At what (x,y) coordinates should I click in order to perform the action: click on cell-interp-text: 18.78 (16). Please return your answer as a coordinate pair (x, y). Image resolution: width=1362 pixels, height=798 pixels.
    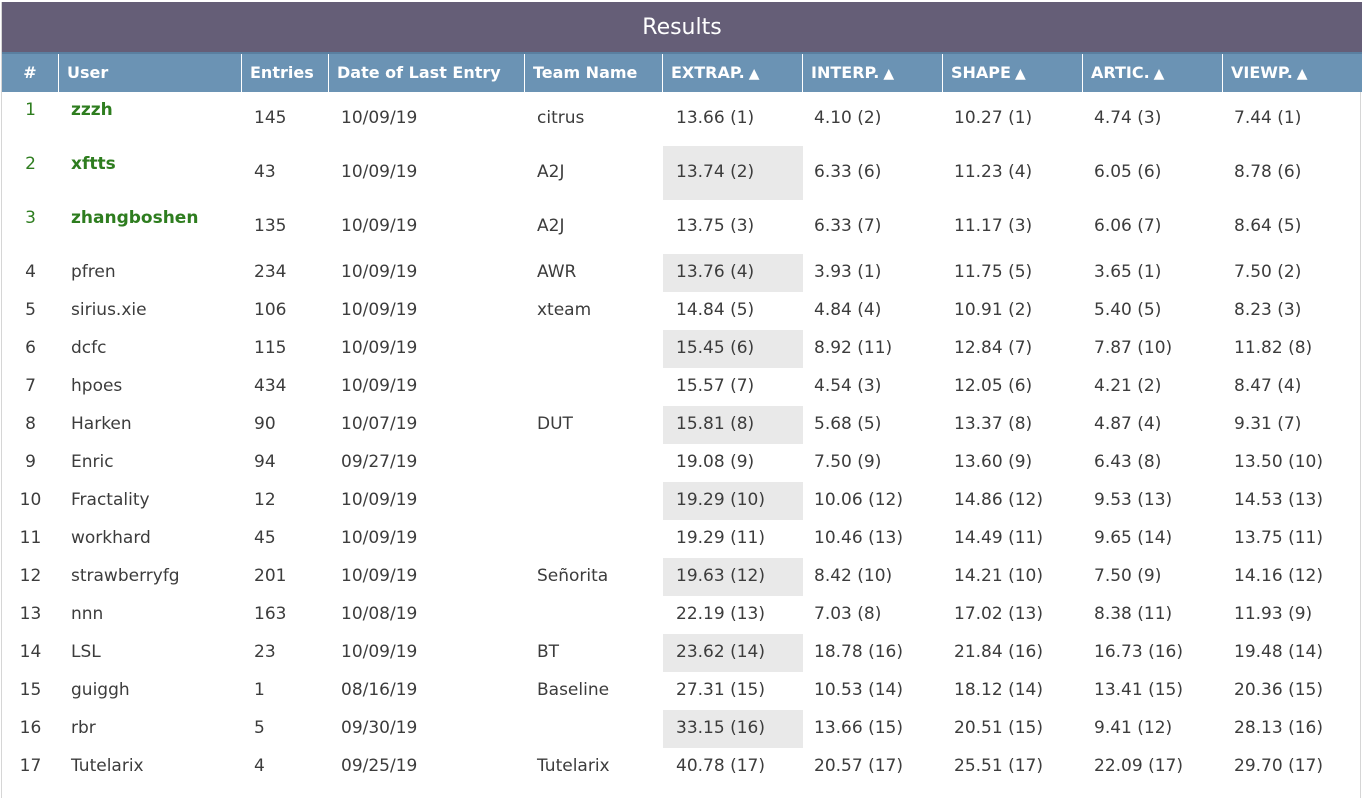
    Looking at the image, I should click on (858, 652).